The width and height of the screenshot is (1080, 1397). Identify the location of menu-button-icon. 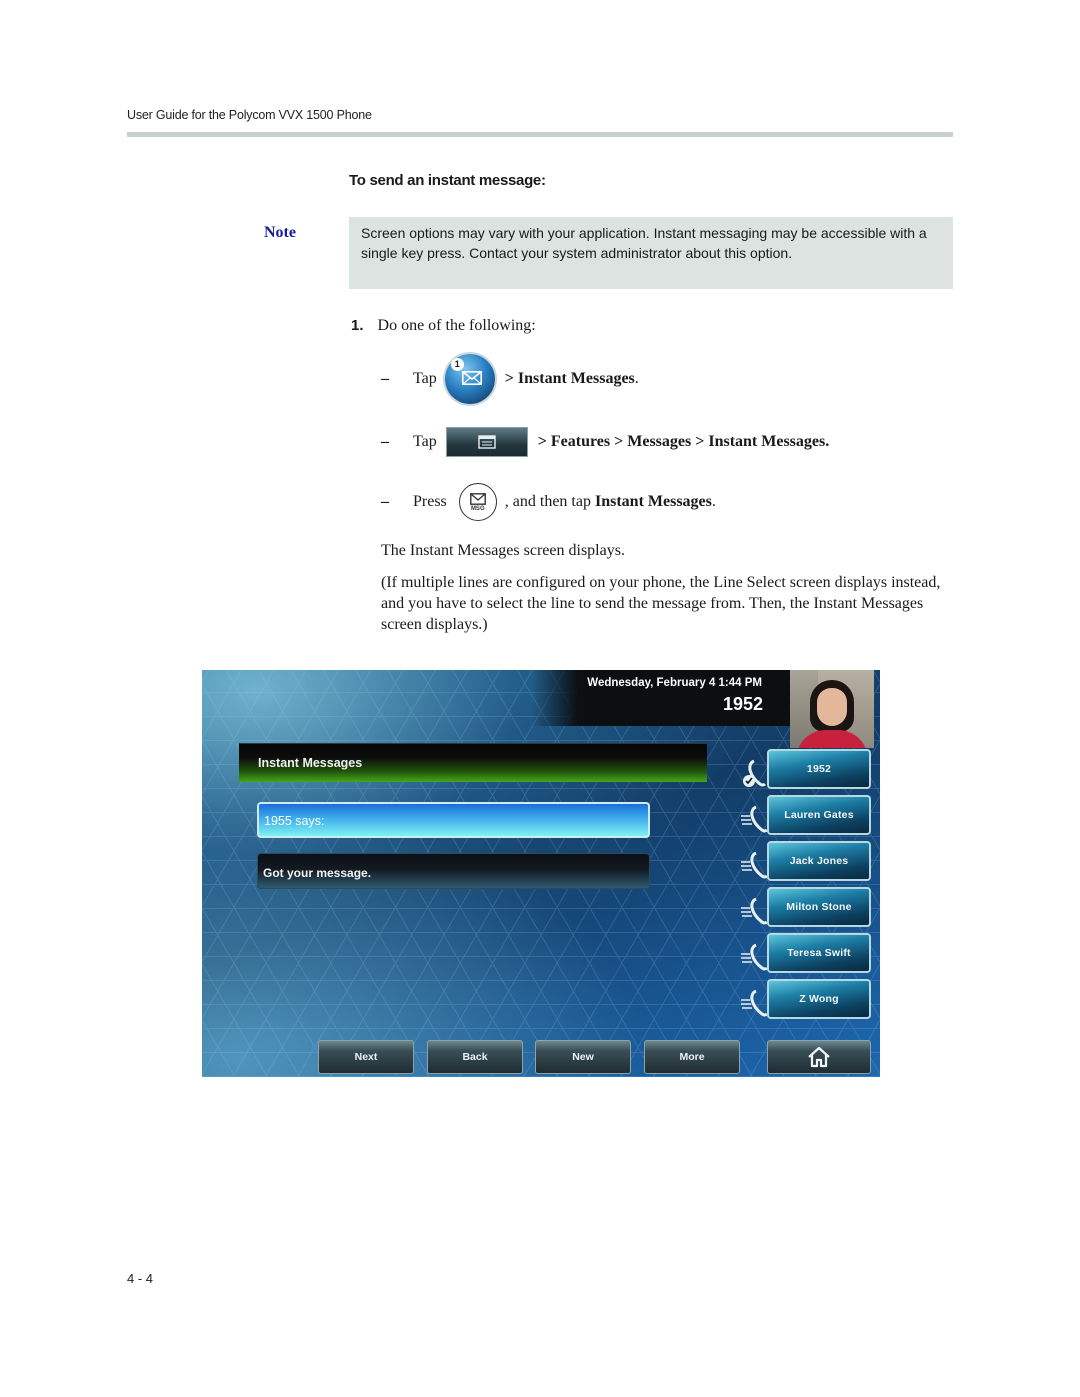
(486, 442).